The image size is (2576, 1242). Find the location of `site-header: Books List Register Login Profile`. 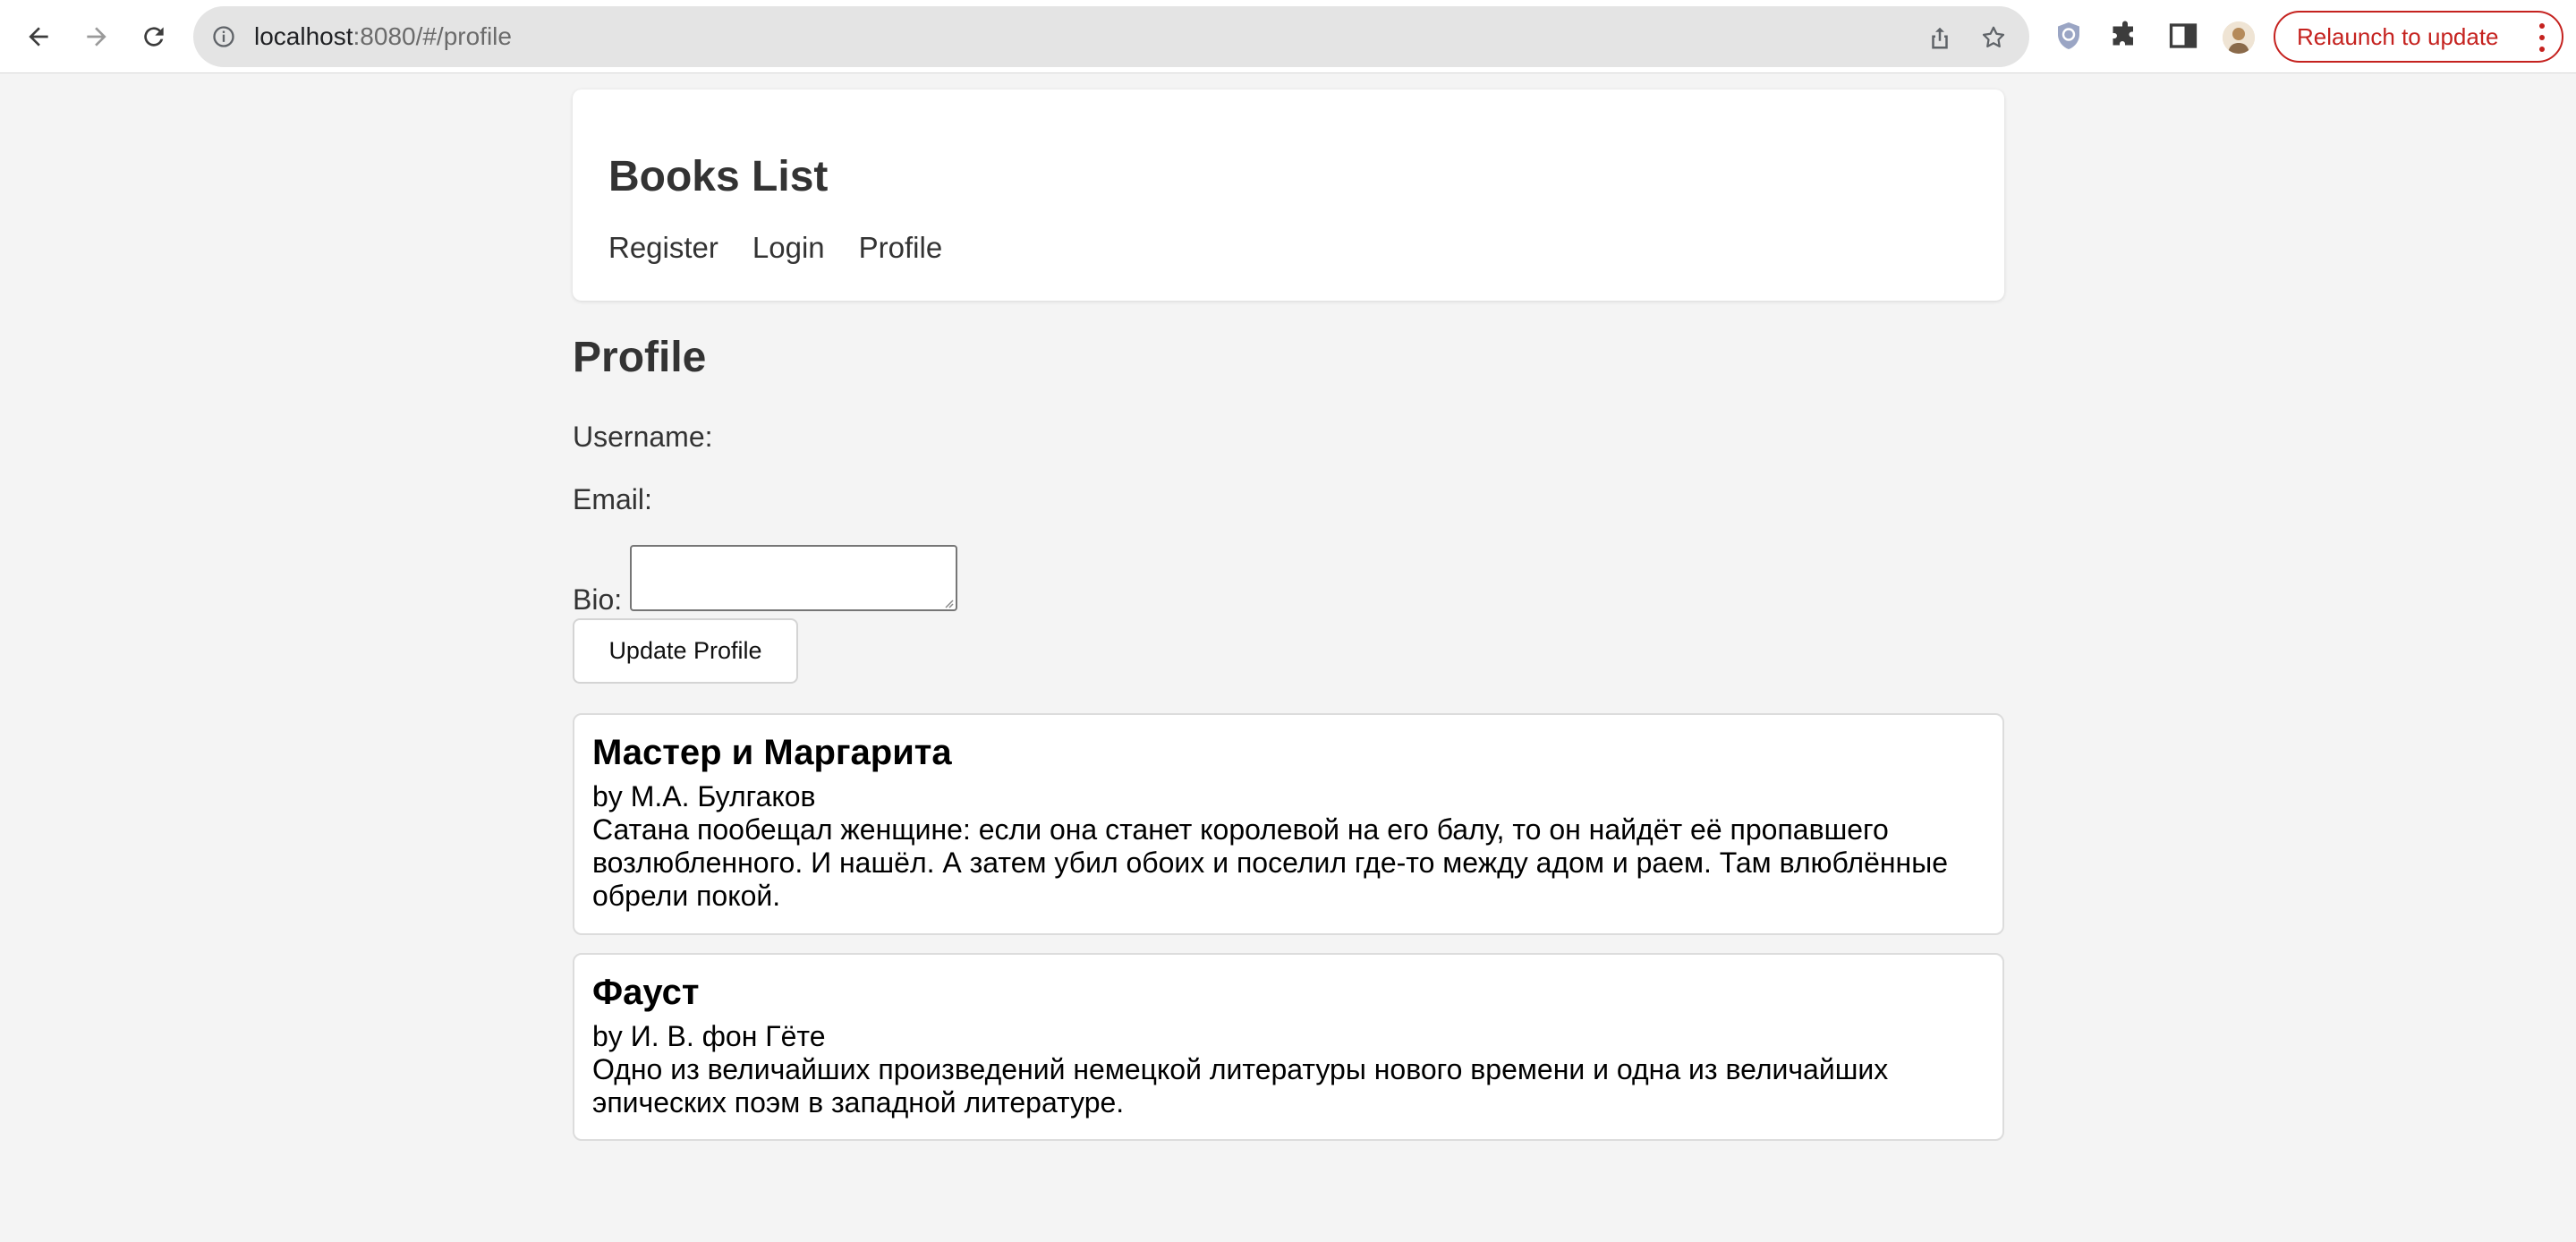

site-header: Books List Register Login Profile is located at coordinates (1288, 195).